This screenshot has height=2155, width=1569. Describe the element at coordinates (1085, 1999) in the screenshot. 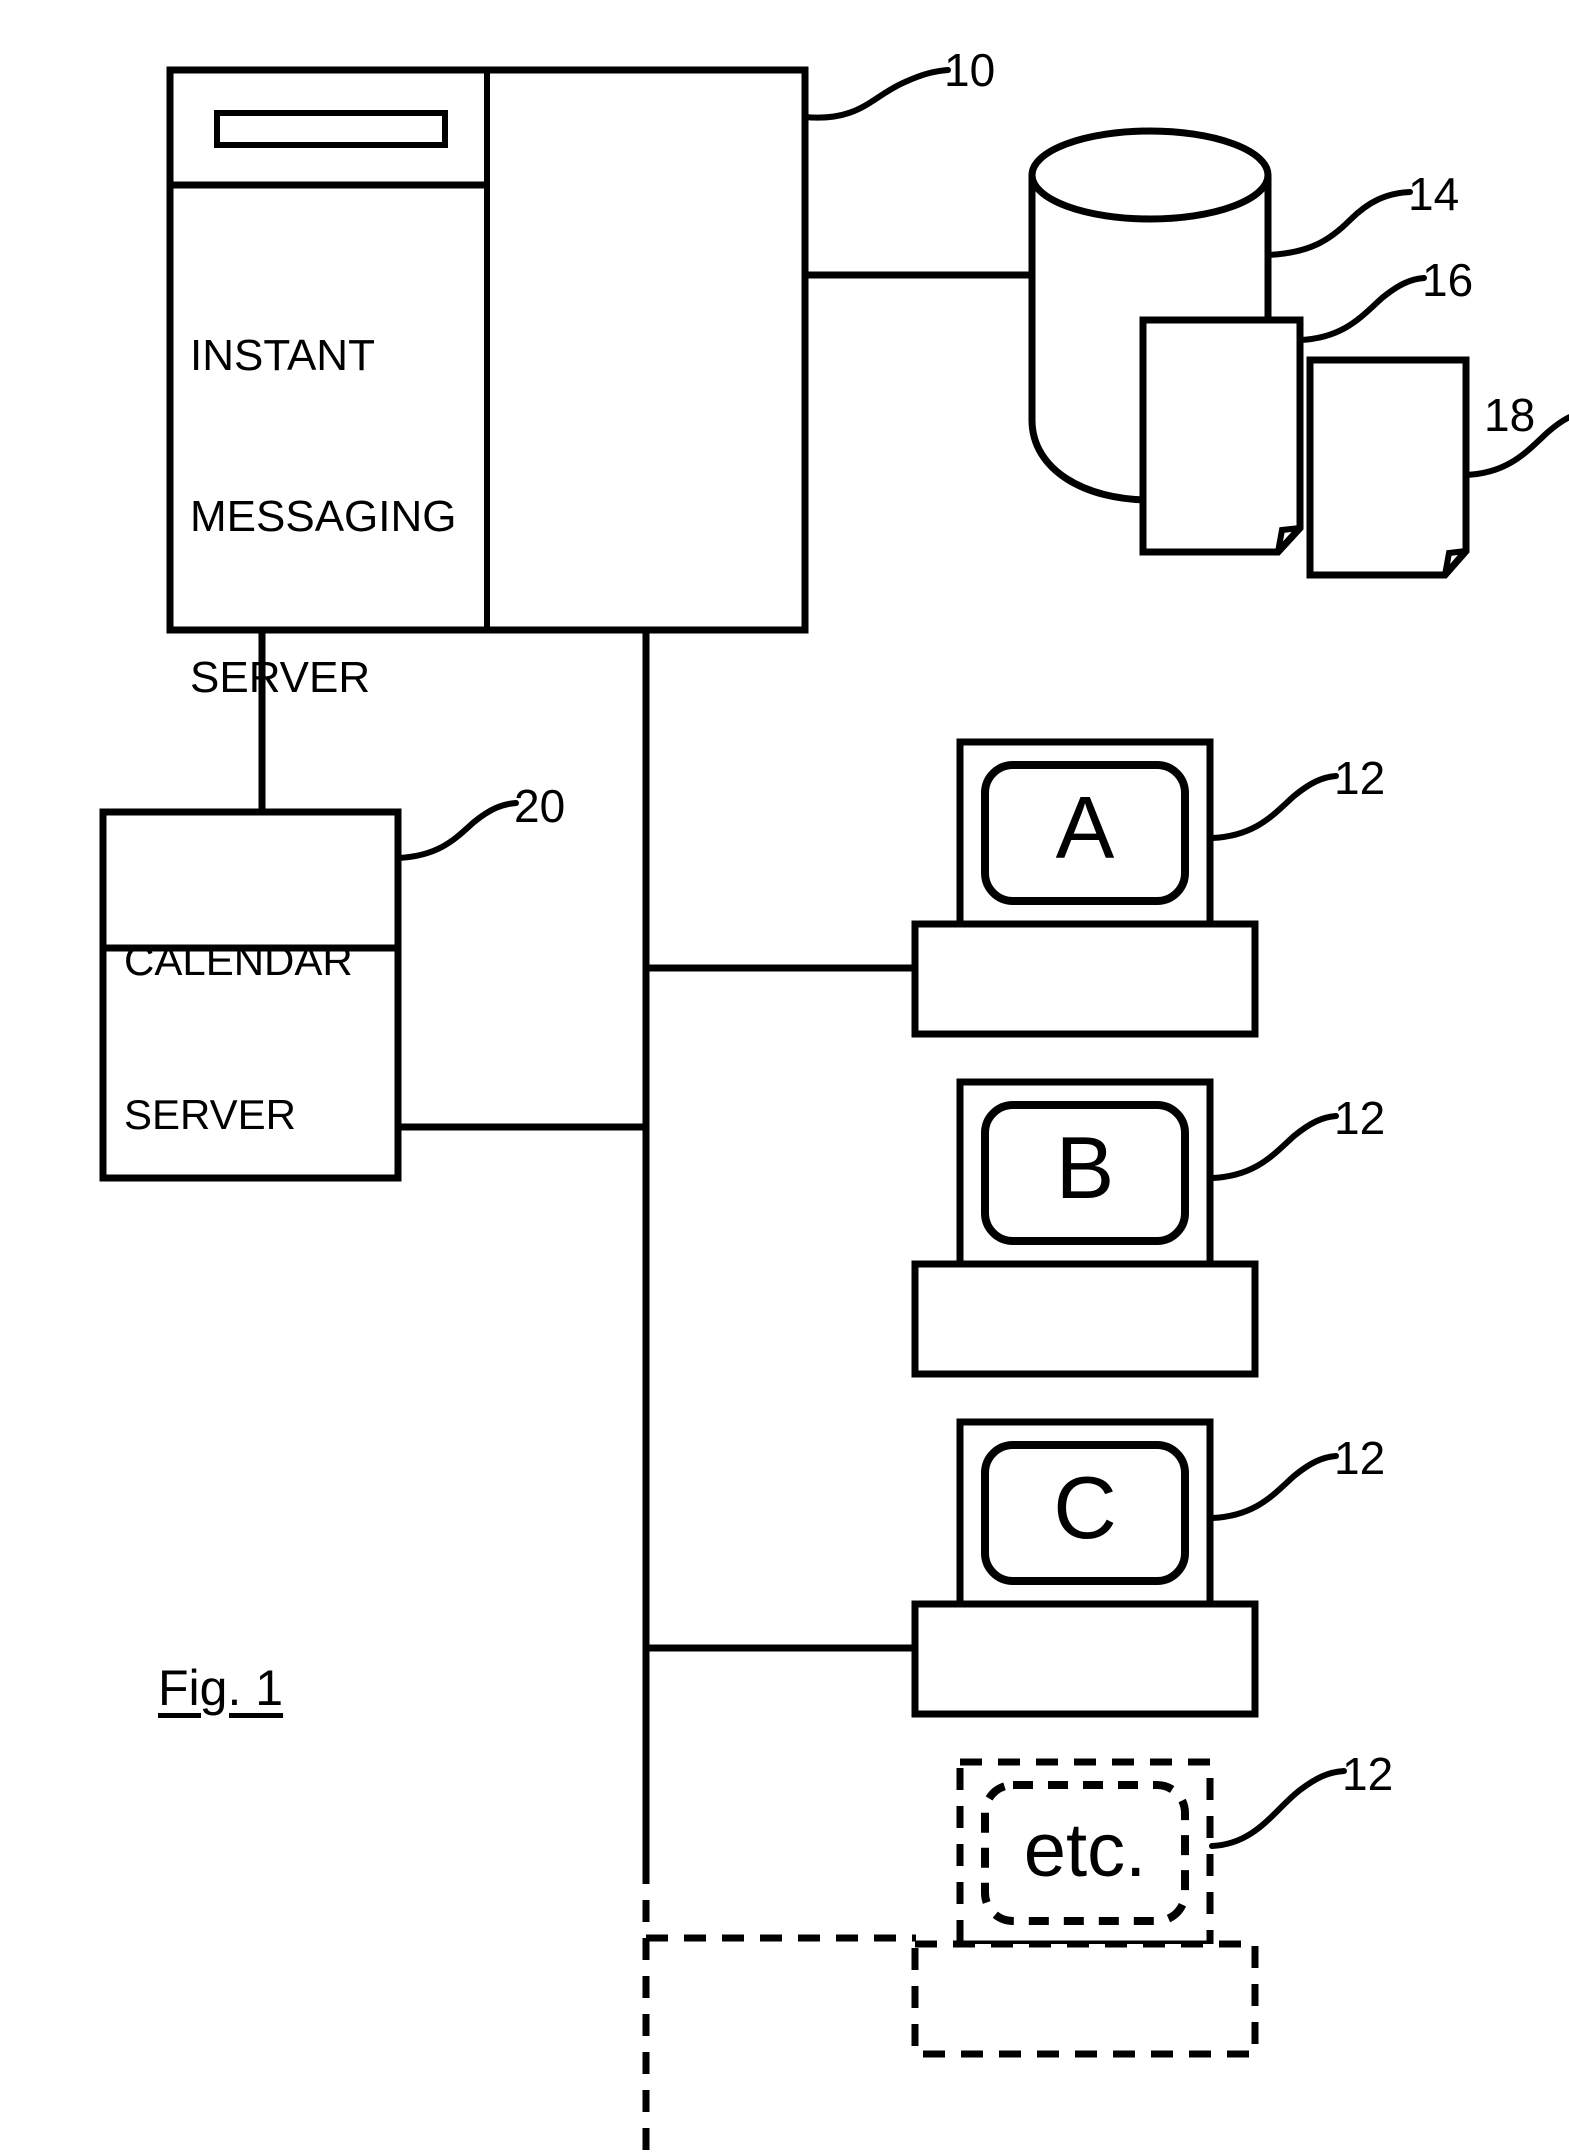

I see `client-etc-base` at that location.